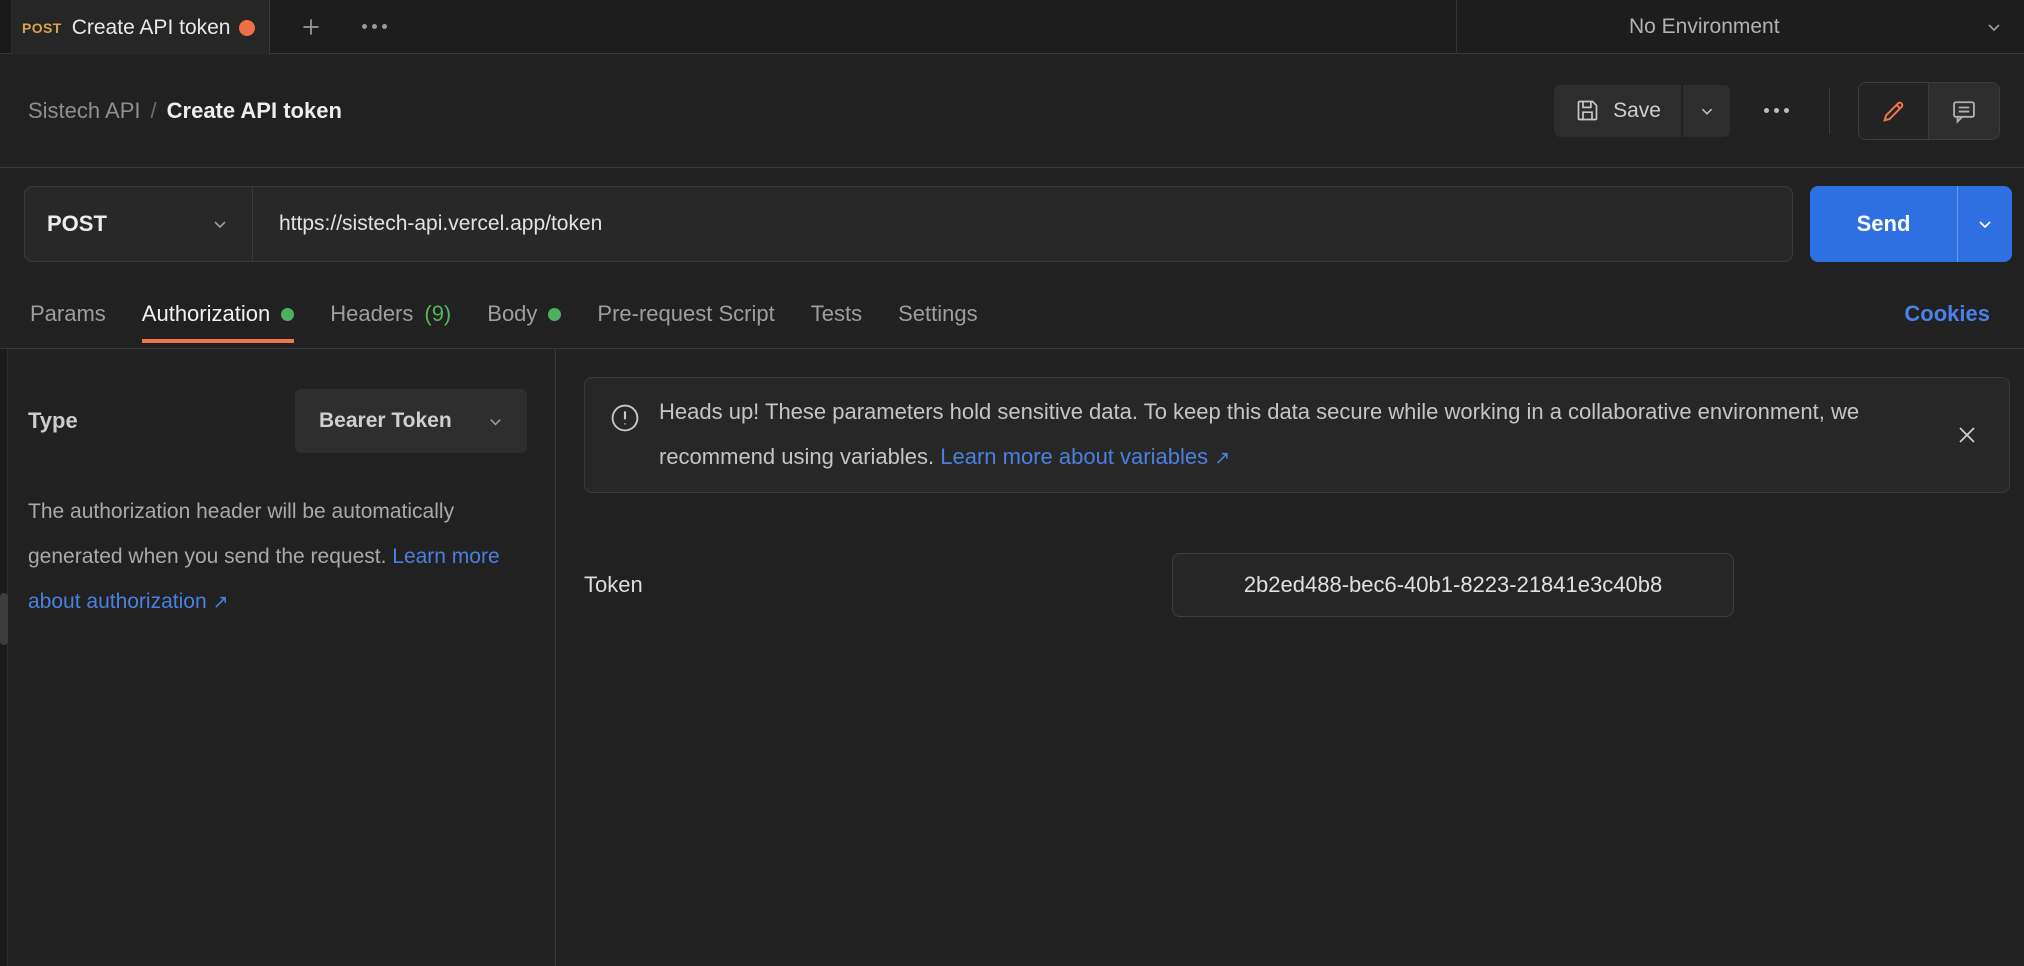 Image resolution: width=2024 pixels, height=966 pixels. I want to click on tab-options-button, so click(374, 26).